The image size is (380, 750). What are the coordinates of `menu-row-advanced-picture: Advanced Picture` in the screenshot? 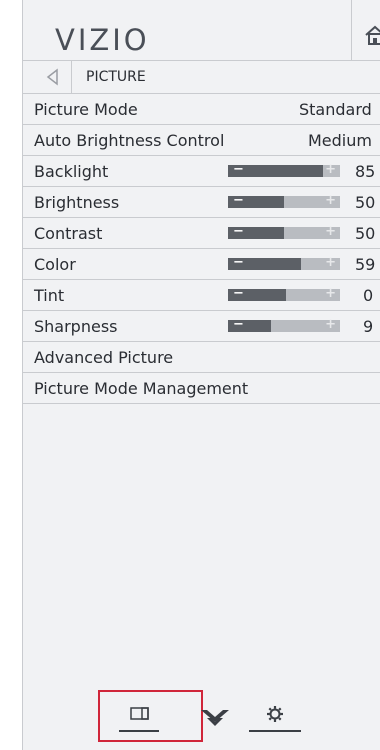 It's located at (201, 357).